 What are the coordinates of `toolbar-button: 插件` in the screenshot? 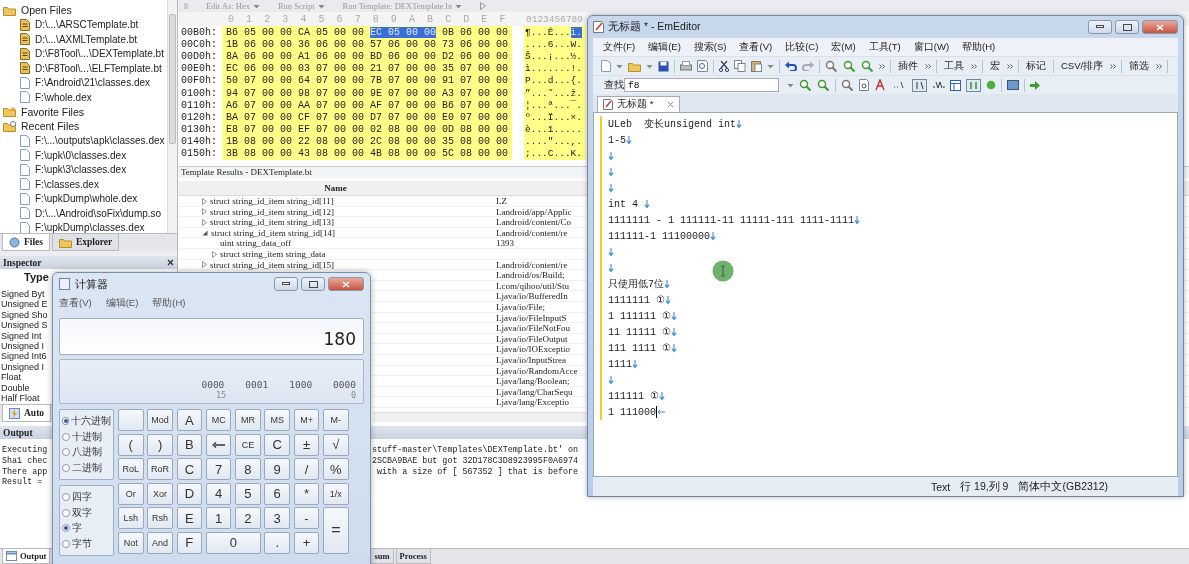 It's located at (908, 66).